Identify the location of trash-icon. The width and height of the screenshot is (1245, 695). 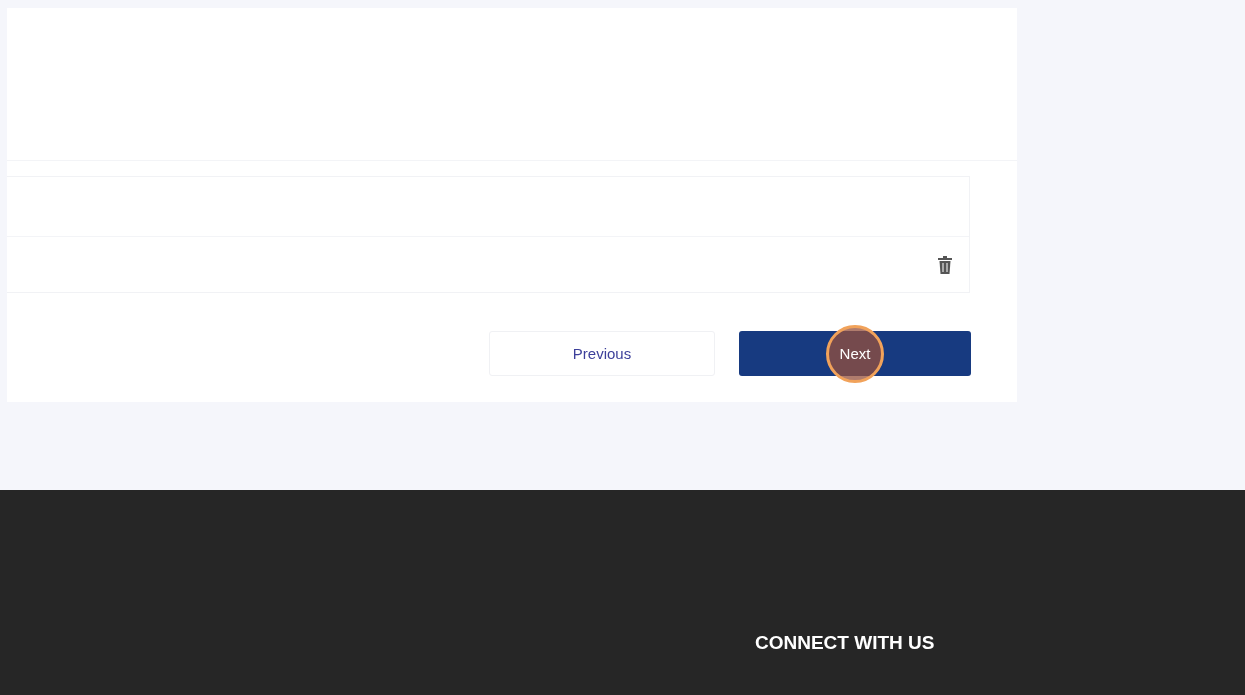
(945, 264).